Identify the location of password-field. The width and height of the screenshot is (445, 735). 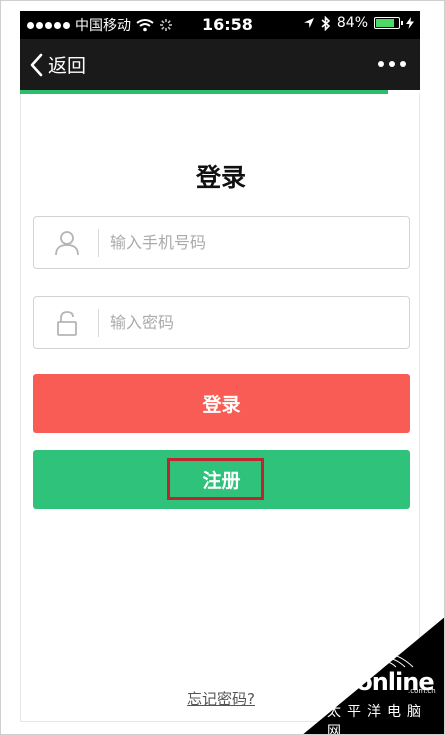
(221, 322).